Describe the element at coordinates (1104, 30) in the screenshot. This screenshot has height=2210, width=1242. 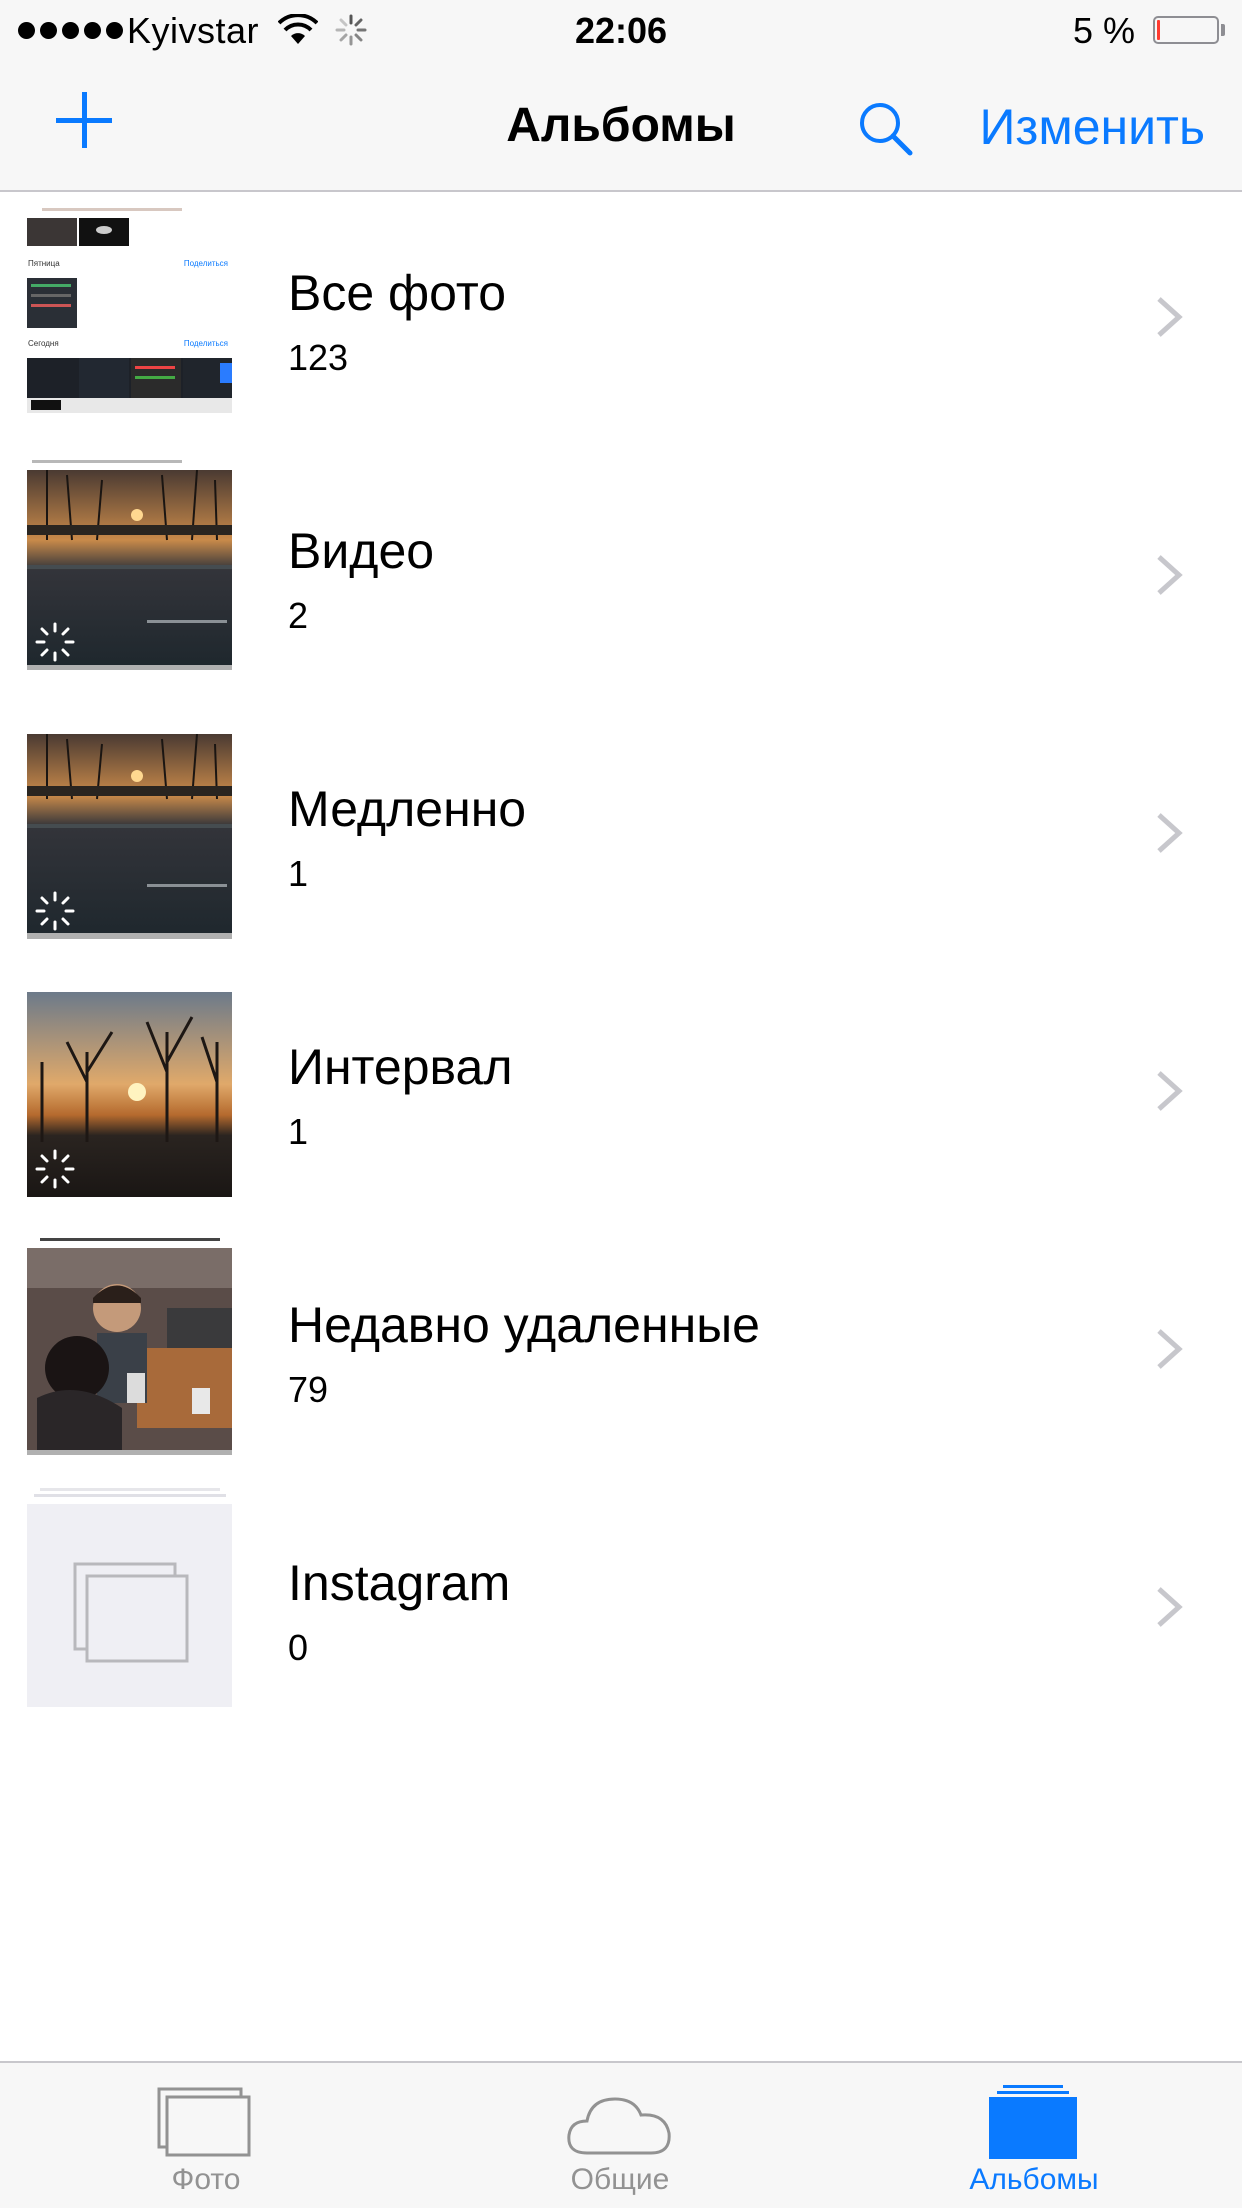
I see `battery-percentage: 5 %` at that location.